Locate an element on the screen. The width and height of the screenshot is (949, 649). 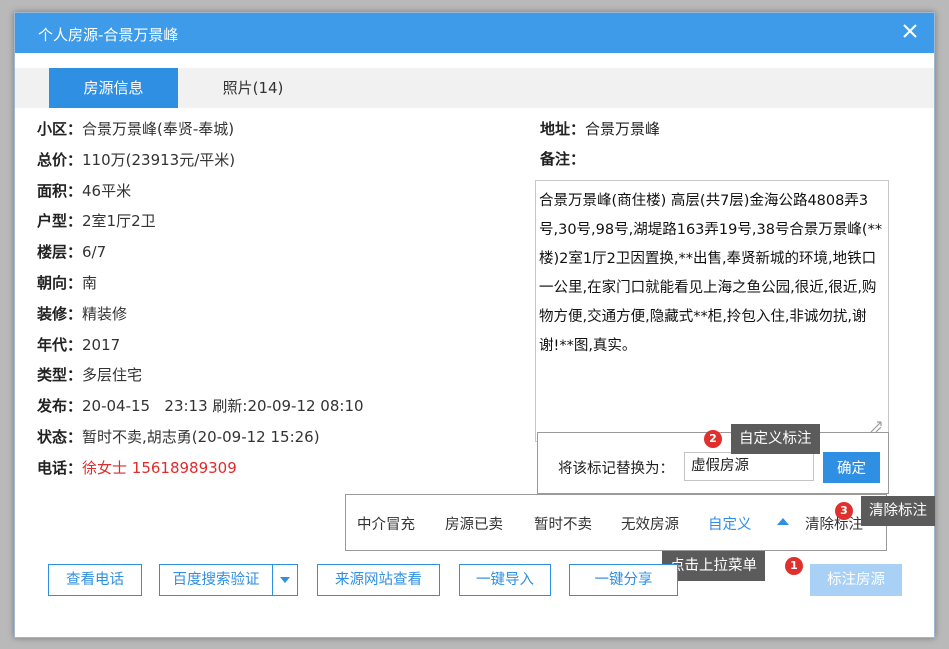
menu-item-custom: 自定义 is located at coordinates (730, 523).